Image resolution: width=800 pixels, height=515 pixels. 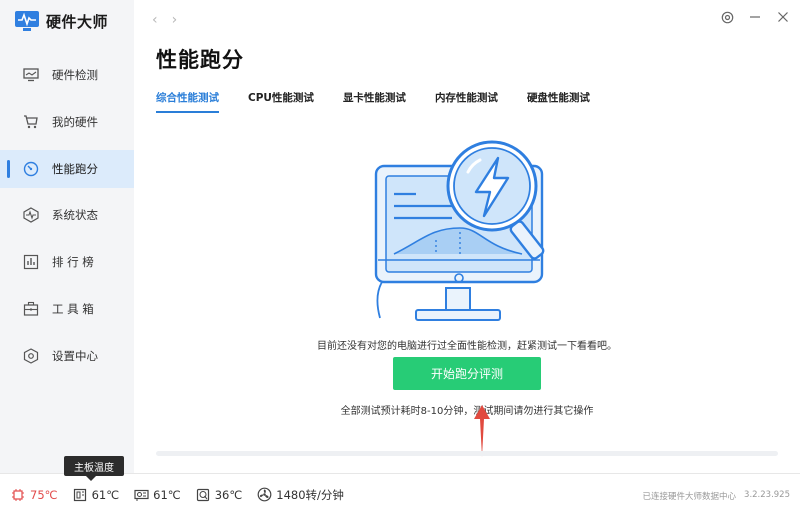 I want to click on sidebar-item-label: 排 行 榜, so click(x=73, y=262).